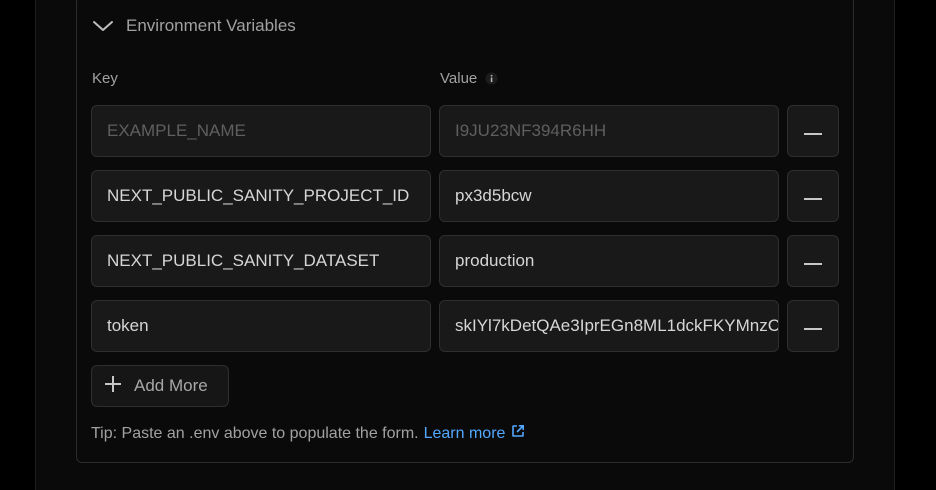 This screenshot has width=936, height=490. I want to click on chevron-down-icon, so click(103, 26).